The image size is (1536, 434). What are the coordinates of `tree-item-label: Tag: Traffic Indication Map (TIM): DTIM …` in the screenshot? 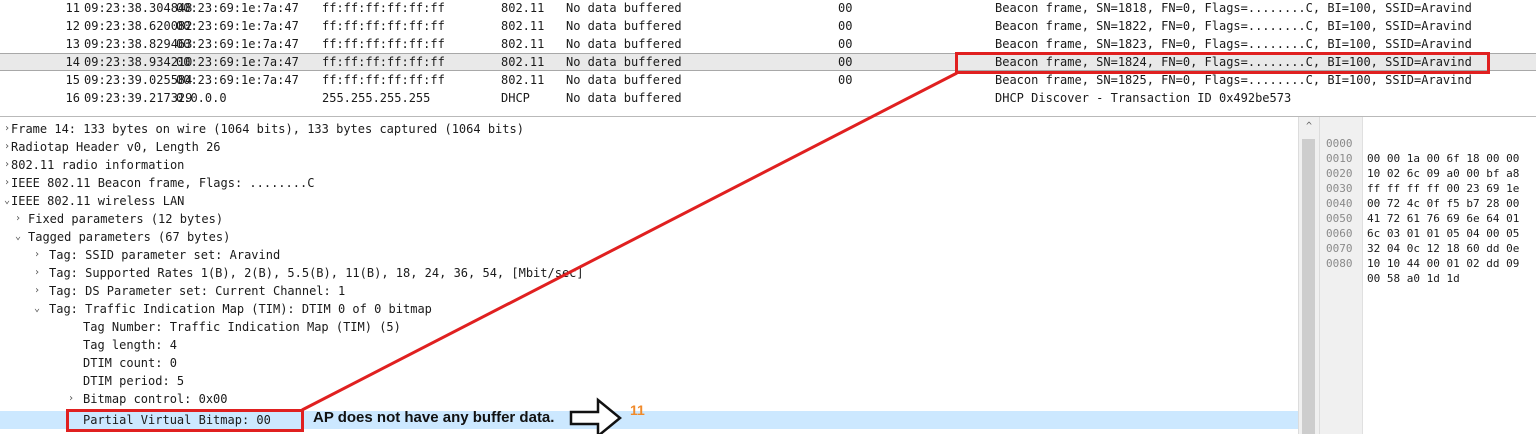 It's located at (240, 309).